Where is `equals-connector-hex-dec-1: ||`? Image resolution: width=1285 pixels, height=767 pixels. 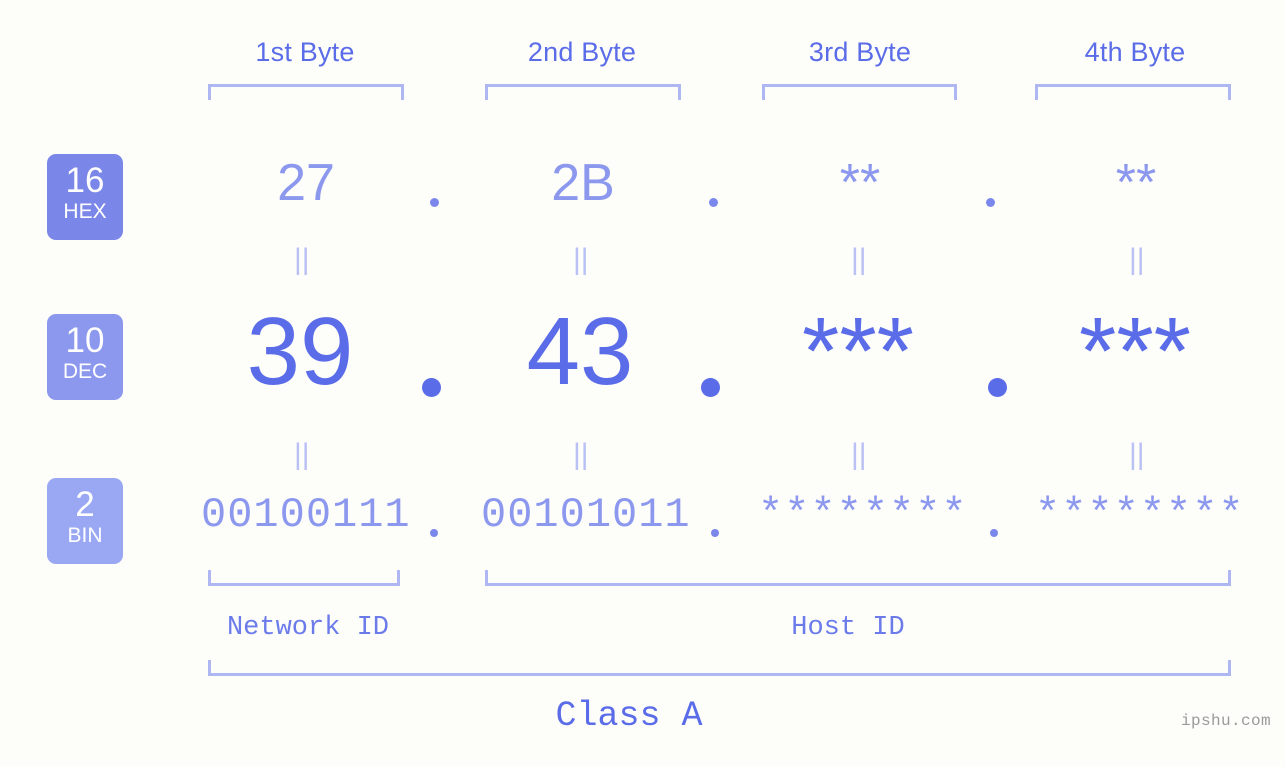
equals-connector-hex-dec-1: || is located at coordinates (302, 259).